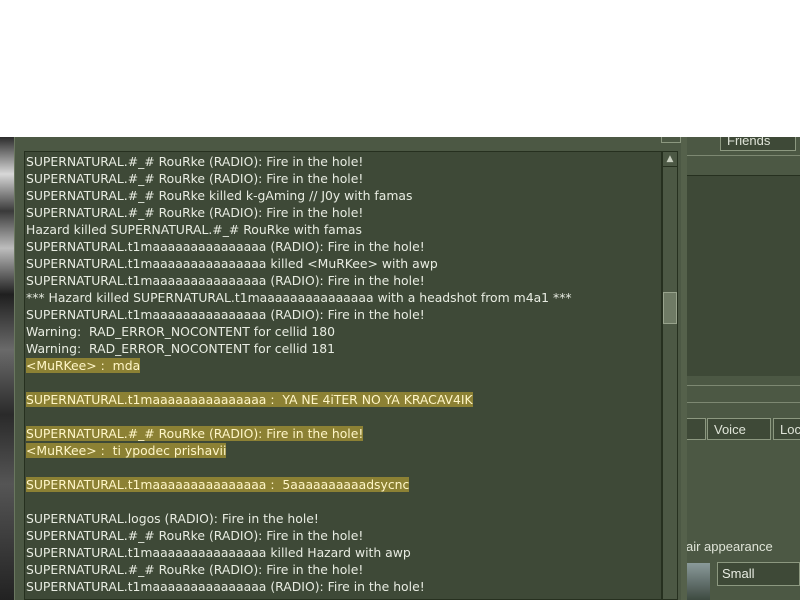 This screenshot has width=800, height=600. I want to click on console-title-bar: ", so click(351, 144).